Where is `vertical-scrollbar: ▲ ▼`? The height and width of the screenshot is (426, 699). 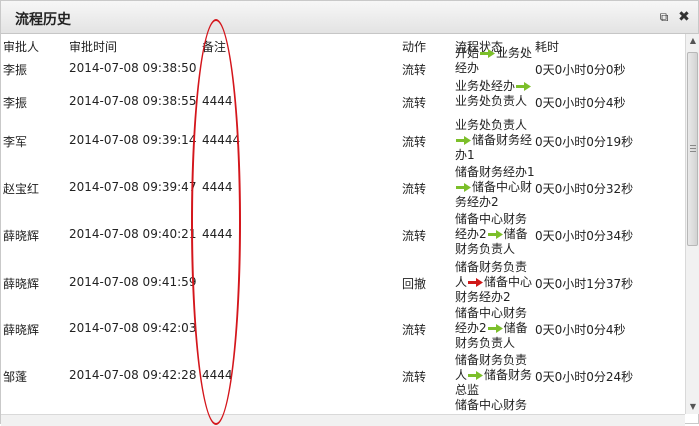 vertical-scrollbar: ▲ ▼ is located at coordinates (692, 224).